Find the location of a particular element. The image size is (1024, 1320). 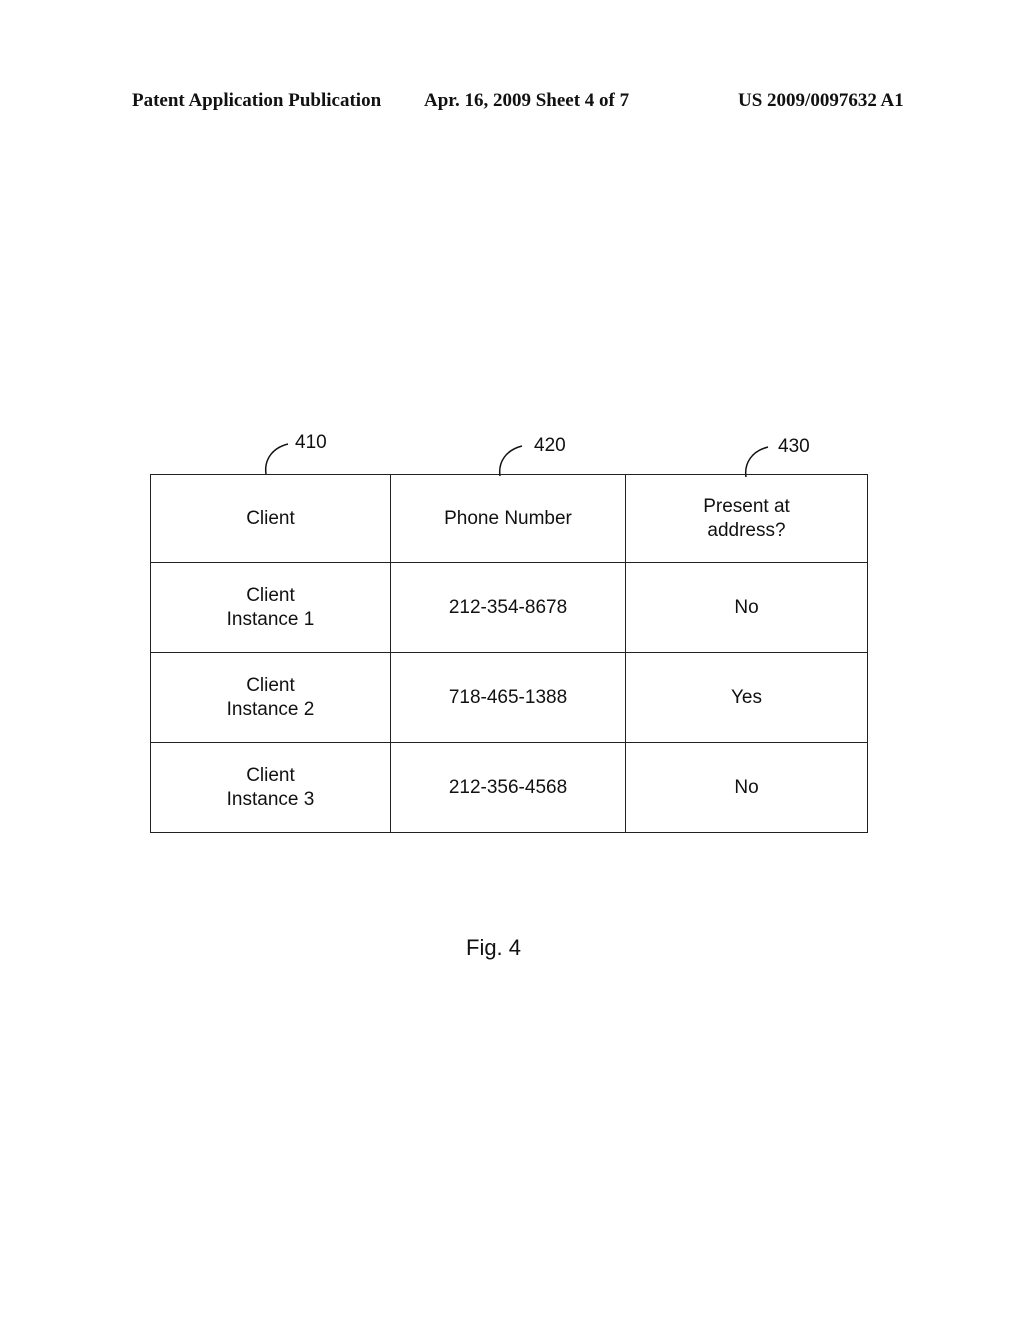

cell-client: Client Instance 2 is located at coordinates (270, 697).